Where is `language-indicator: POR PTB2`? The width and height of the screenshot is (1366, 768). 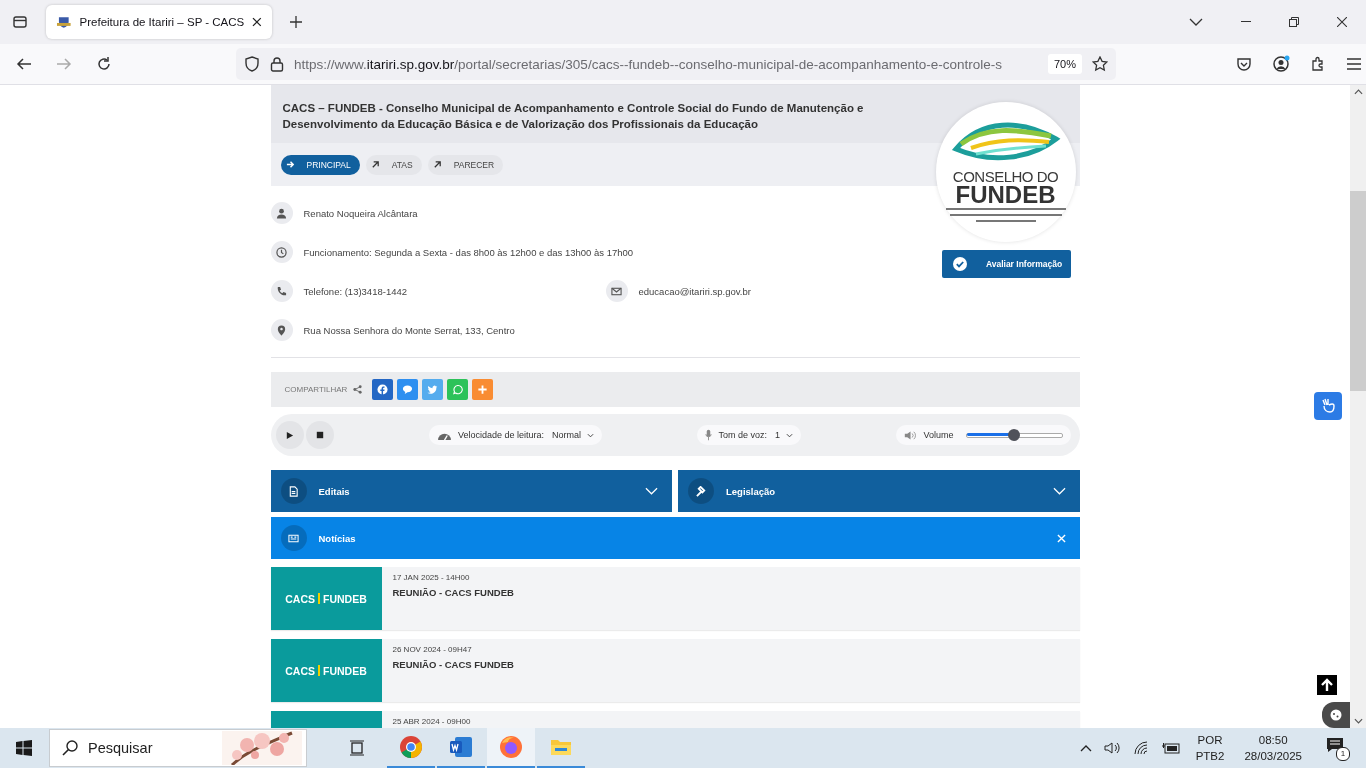 language-indicator: POR PTB2 is located at coordinates (1210, 748).